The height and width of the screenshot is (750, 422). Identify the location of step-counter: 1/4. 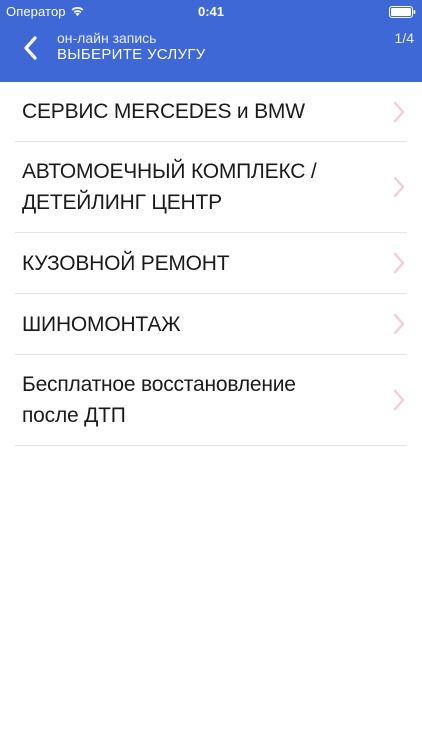
(404, 38).